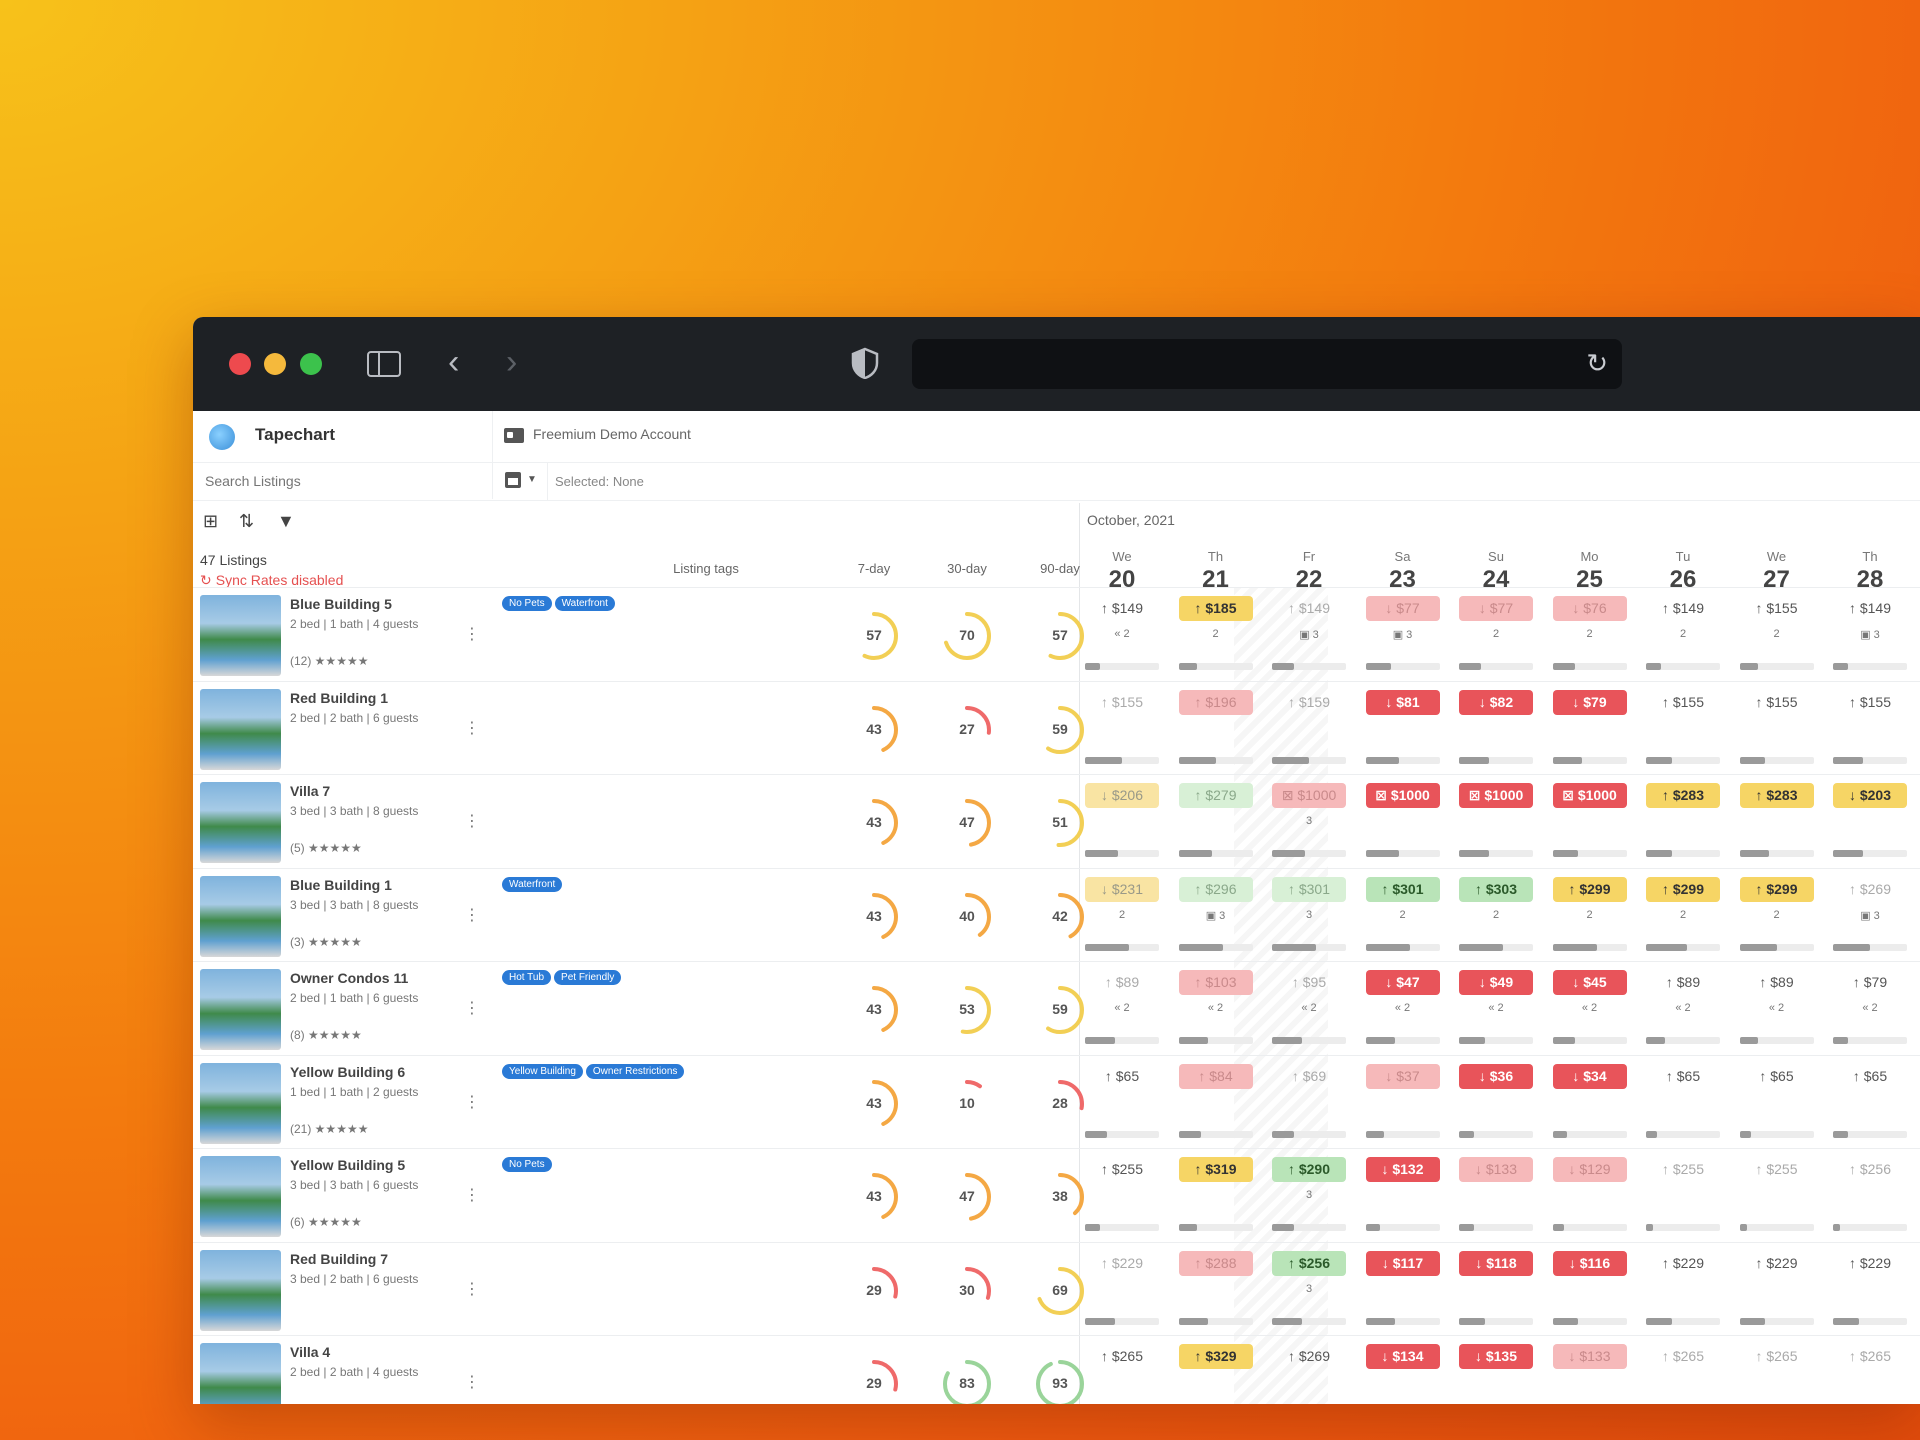 This screenshot has height=1440, width=1920. Describe the element at coordinates (453, 362) in the screenshot. I see `back-arrow-icon: ‹` at that location.